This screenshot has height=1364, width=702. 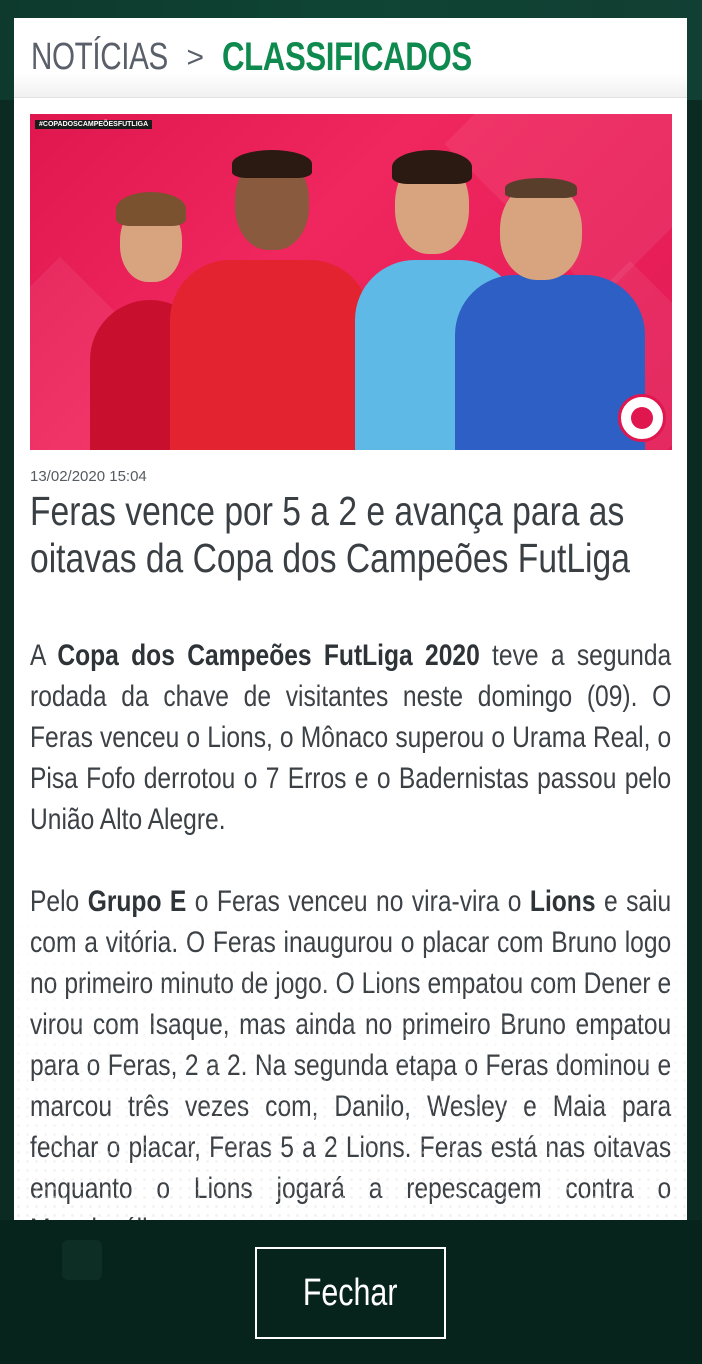 I want to click on close-button-label: Fechar, so click(x=350, y=1292).